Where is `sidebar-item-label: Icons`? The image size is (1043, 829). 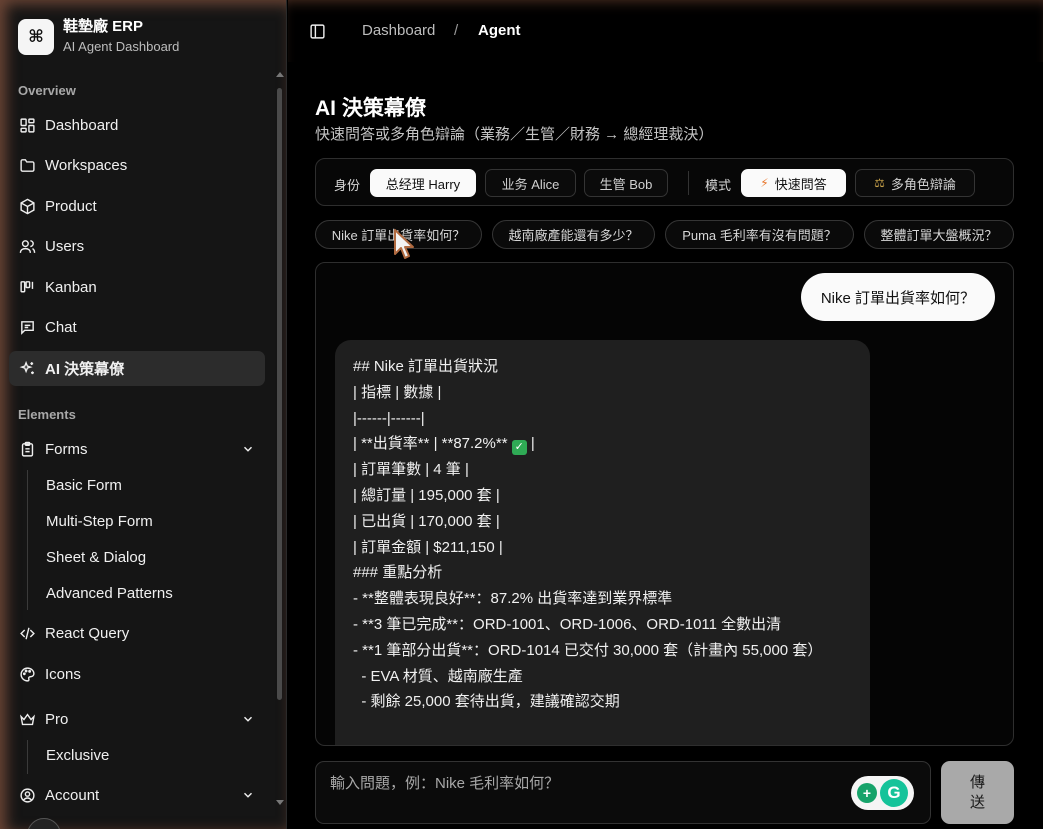 sidebar-item-label: Icons is located at coordinates (63, 674).